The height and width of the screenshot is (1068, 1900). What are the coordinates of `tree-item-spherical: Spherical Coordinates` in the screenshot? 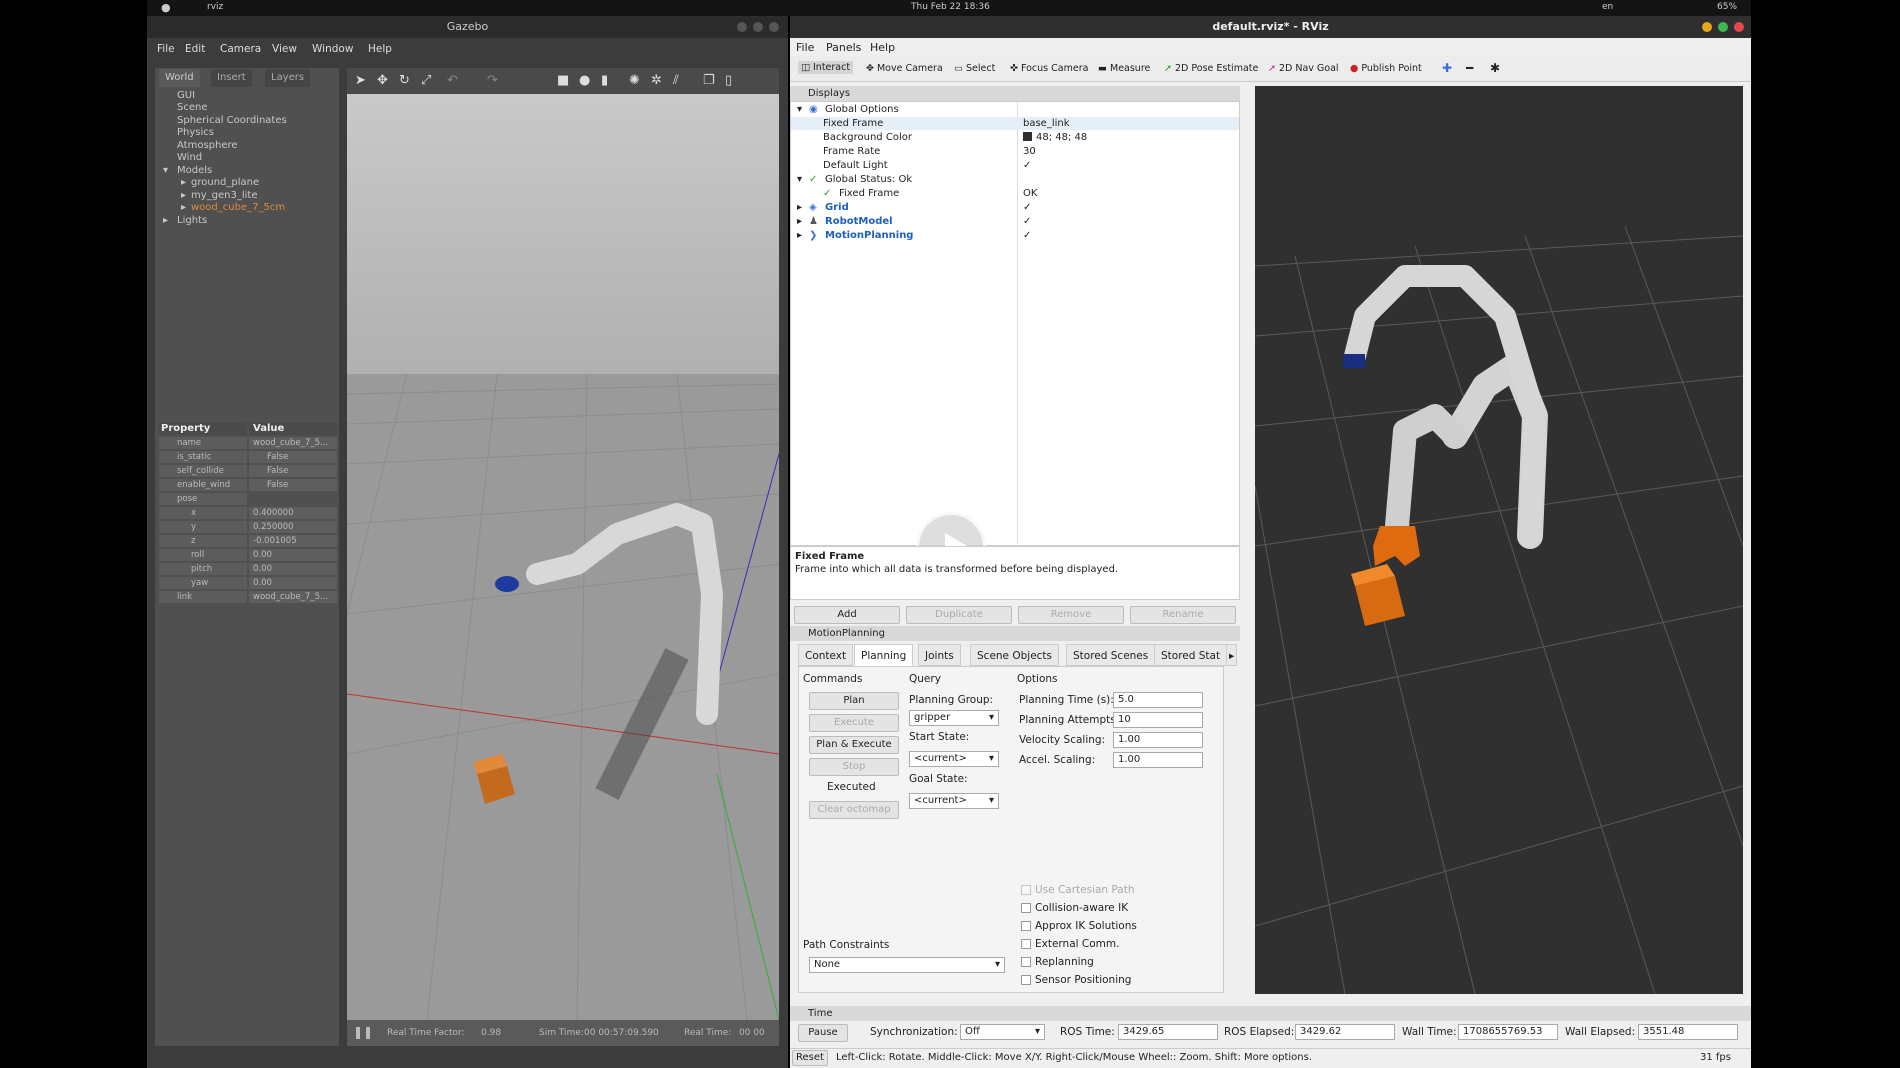 It's located at (232, 120).